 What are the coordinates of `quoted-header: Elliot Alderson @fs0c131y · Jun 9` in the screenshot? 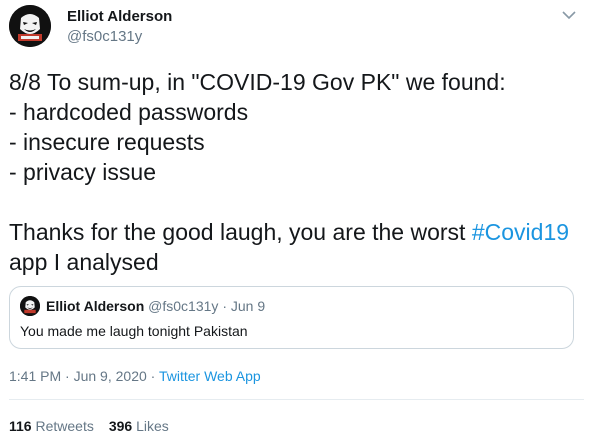 It's located at (155, 306).